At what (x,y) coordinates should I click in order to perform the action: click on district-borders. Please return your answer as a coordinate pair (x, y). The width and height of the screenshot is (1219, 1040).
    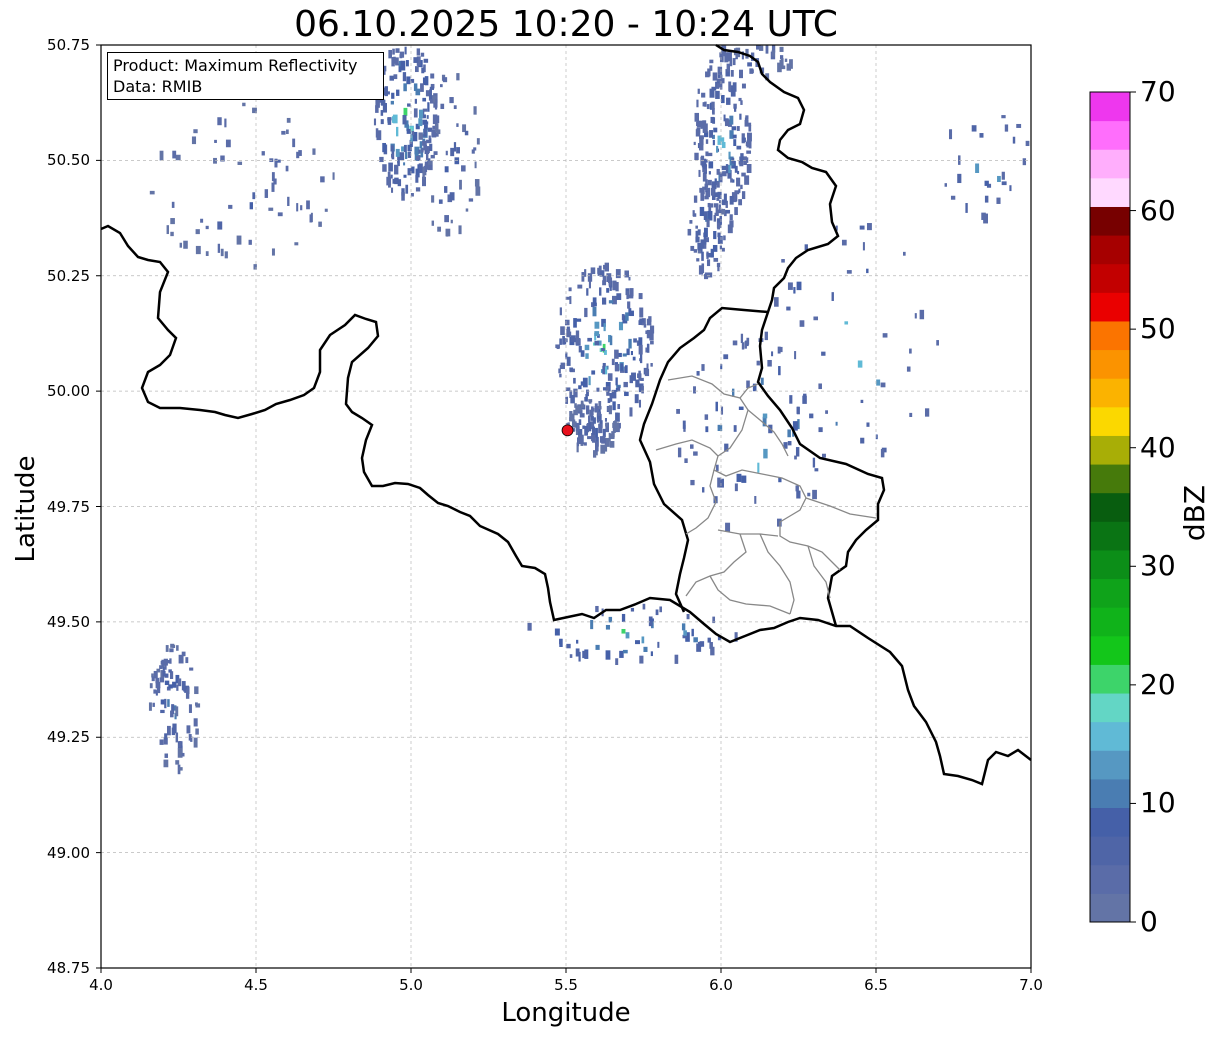
    Looking at the image, I should click on (766, 495).